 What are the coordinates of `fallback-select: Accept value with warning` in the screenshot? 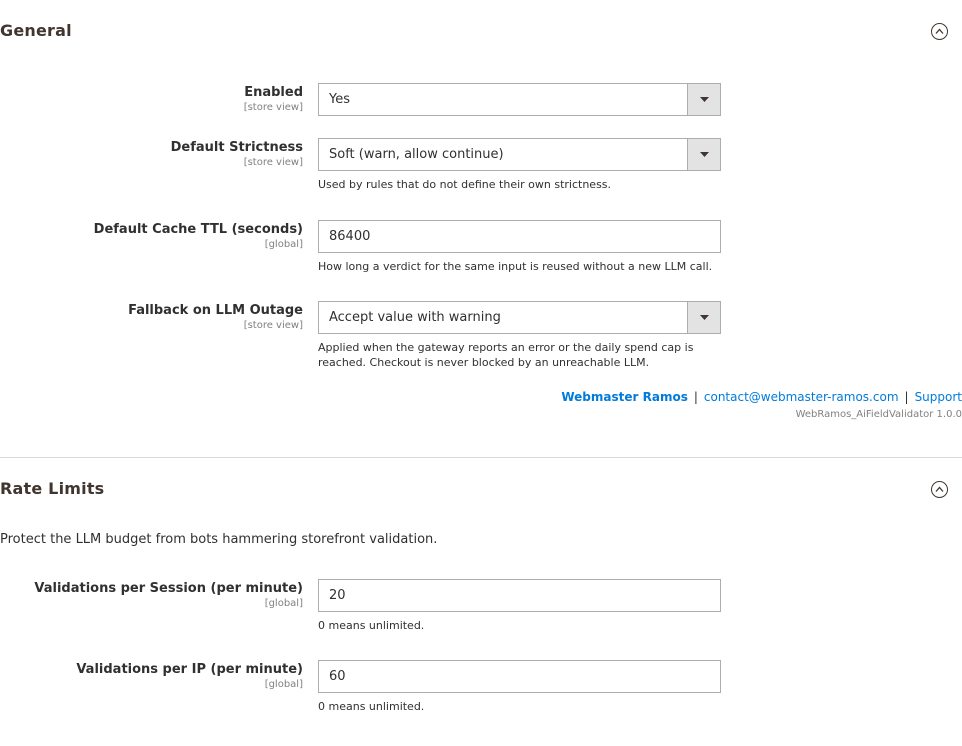 It's located at (519, 317).